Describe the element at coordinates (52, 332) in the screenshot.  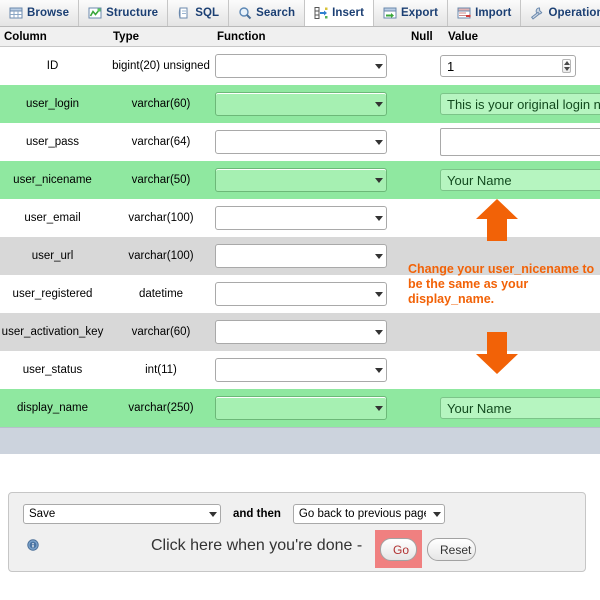
I see `cell-column-name: user_activation_key` at that location.